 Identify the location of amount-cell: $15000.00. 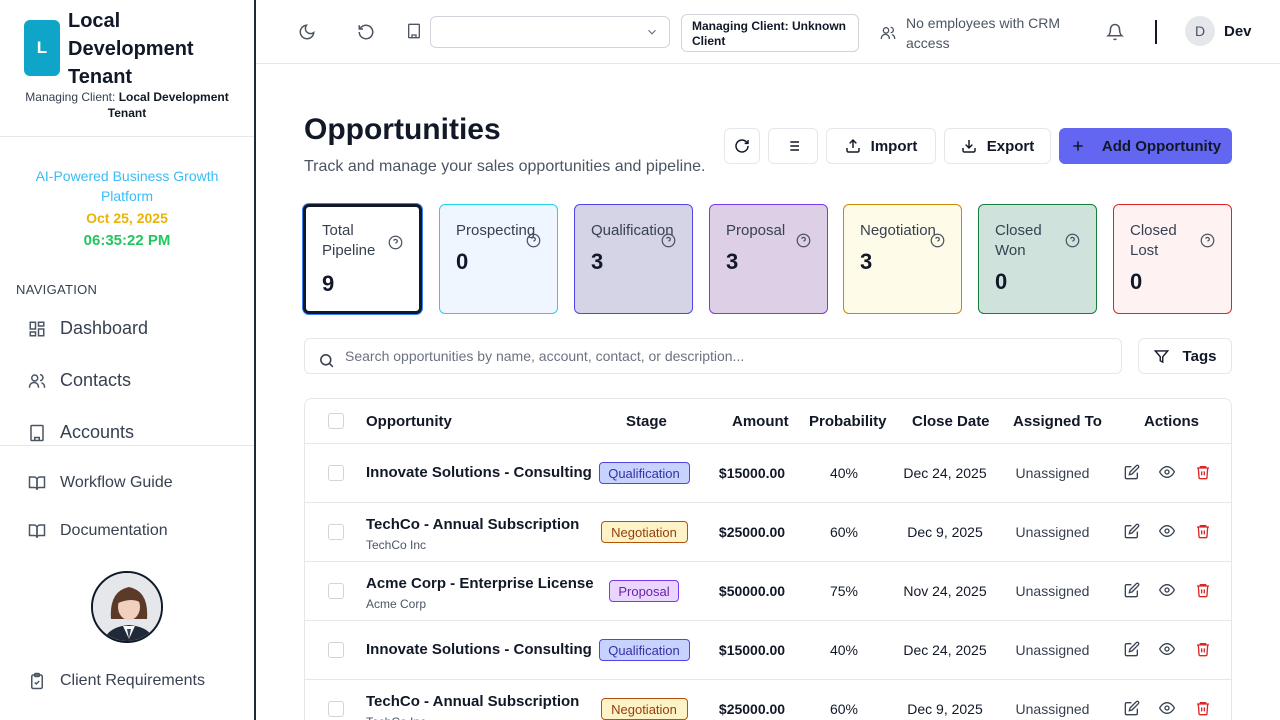
(752, 473).